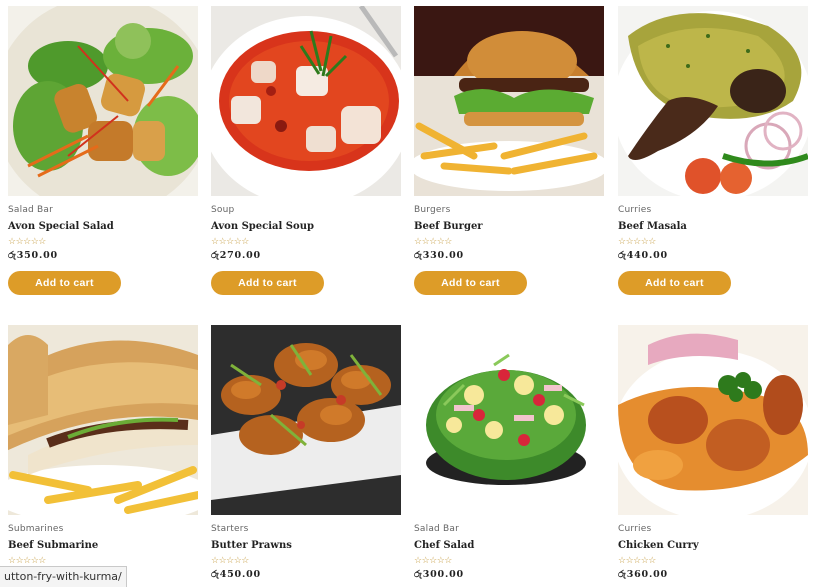  Describe the element at coordinates (53, 545) in the screenshot. I see `product-name: Beef Submarine` at that location.